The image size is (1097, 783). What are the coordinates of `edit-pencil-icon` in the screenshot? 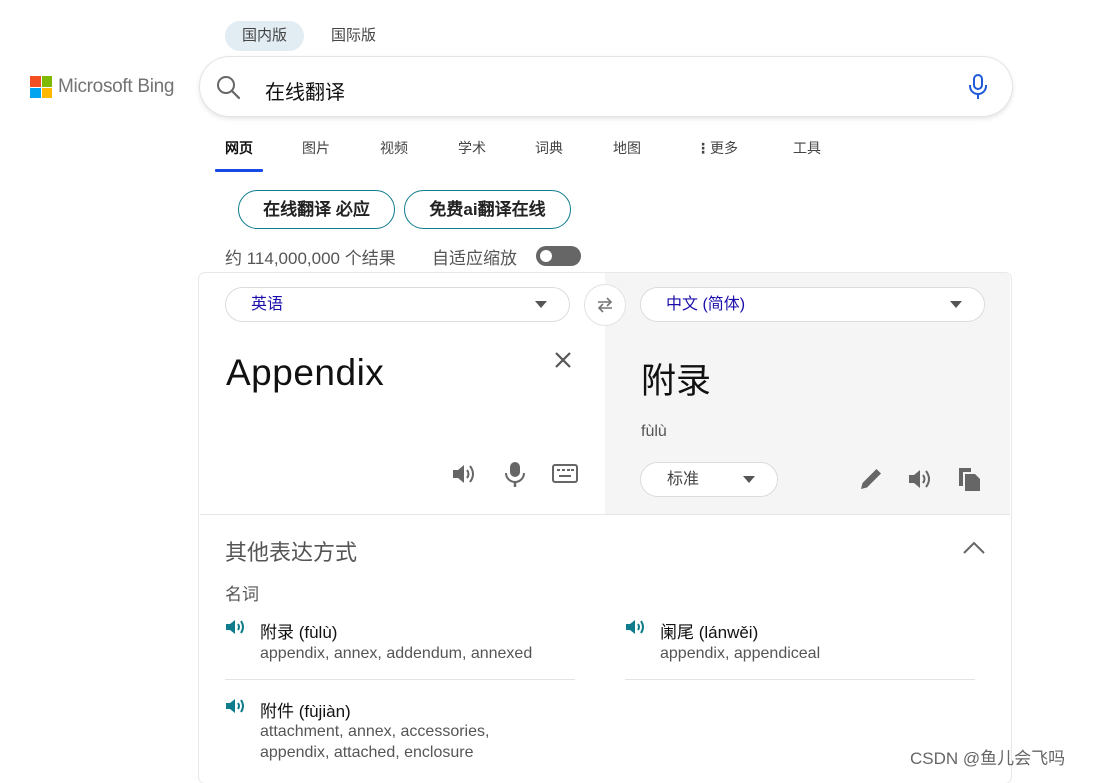 It's located at (871, 479).